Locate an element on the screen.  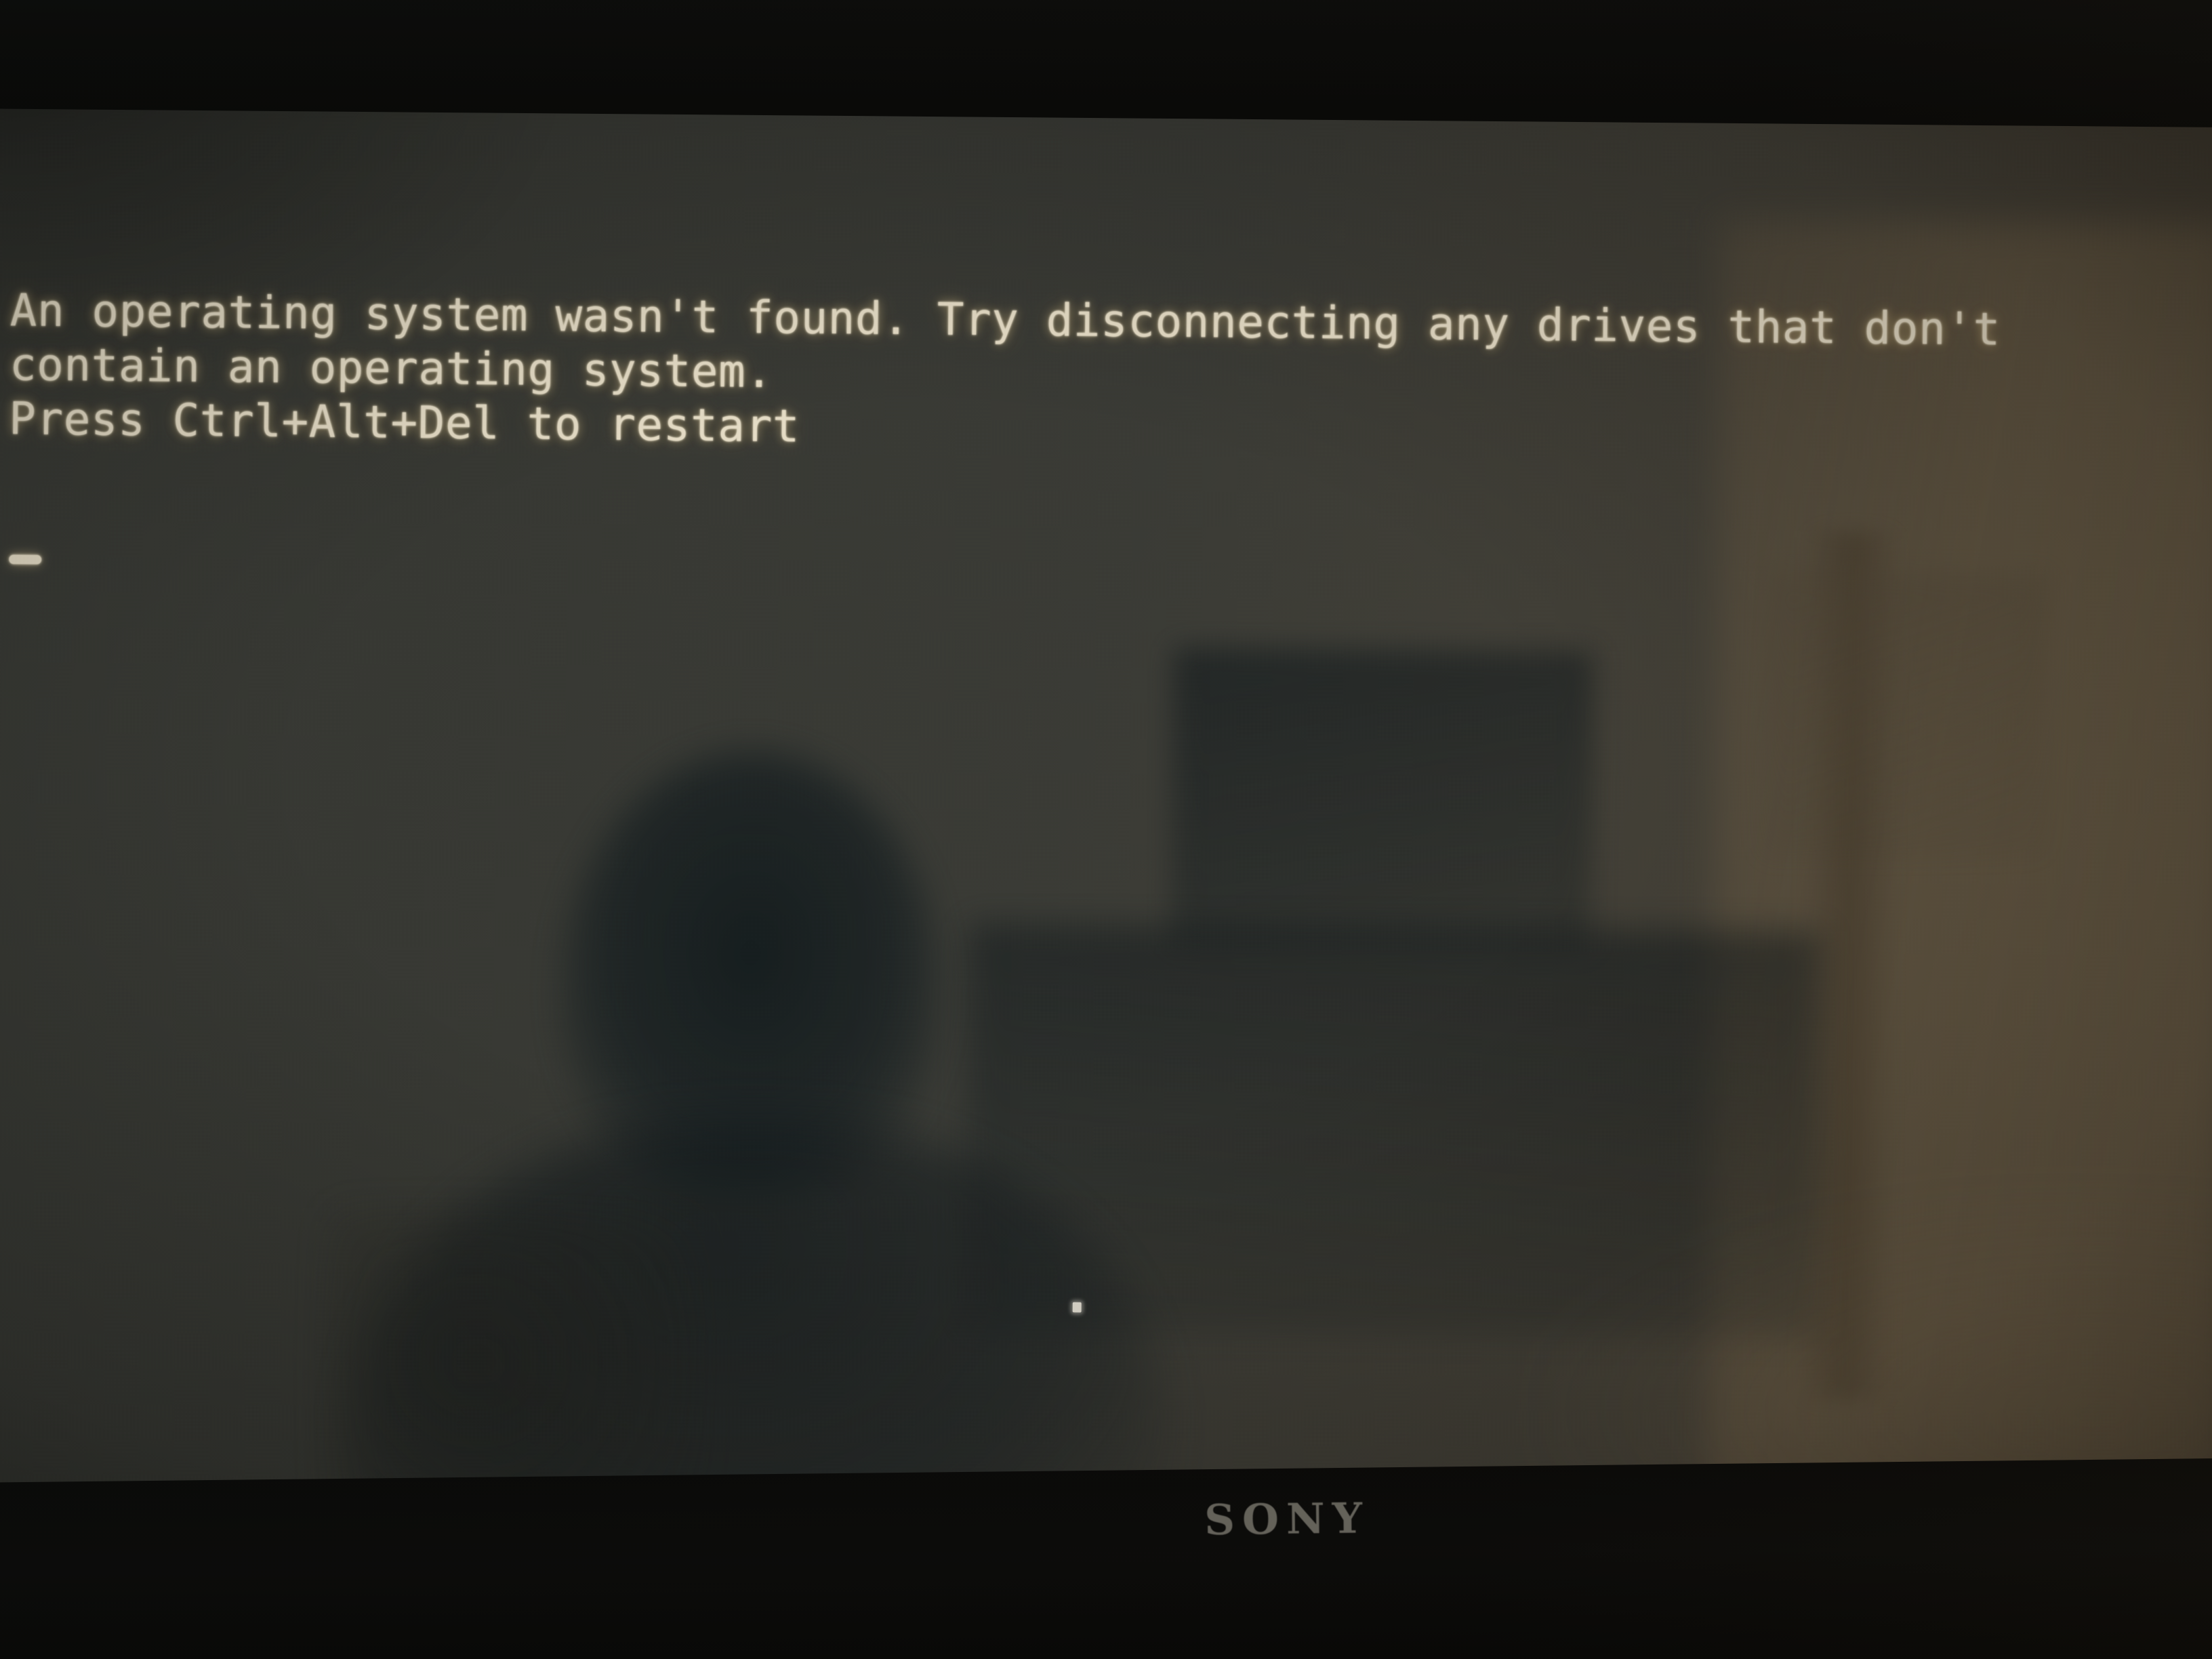
screen-reflection-object-lower is located at coordinates (1393, 1130).